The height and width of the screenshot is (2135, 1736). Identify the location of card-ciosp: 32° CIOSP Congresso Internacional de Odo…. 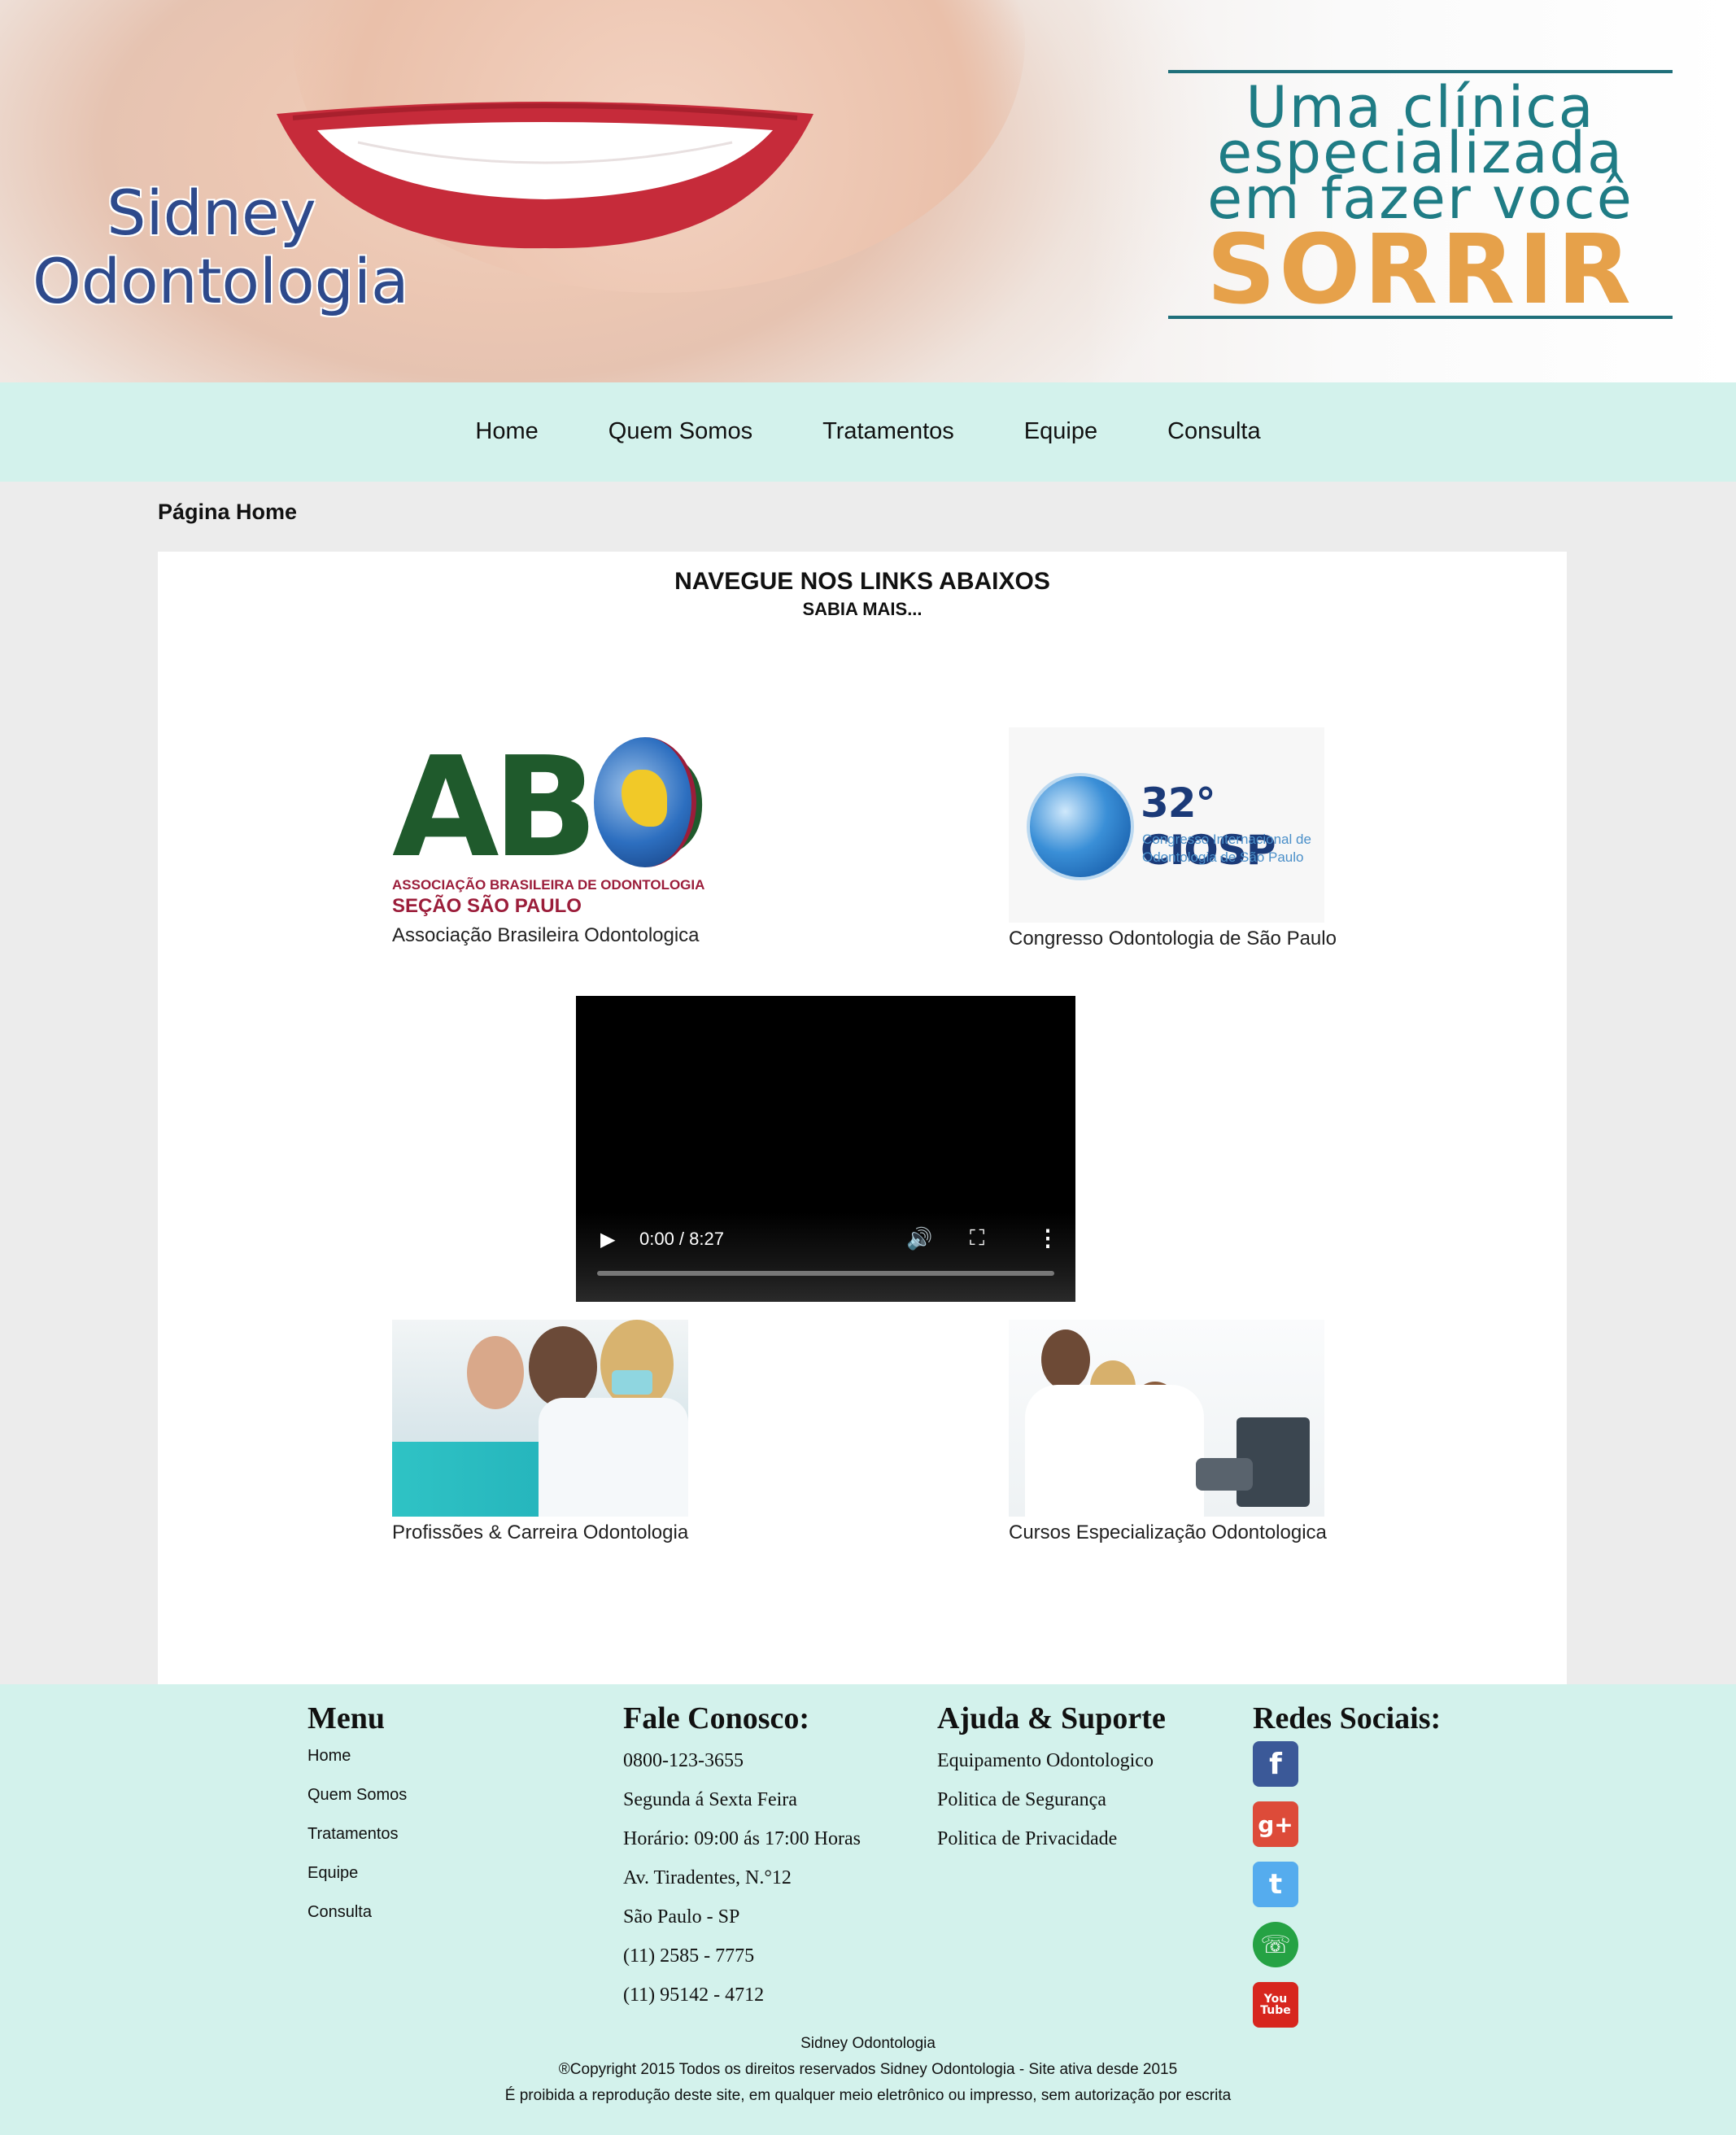
(1179, 838).